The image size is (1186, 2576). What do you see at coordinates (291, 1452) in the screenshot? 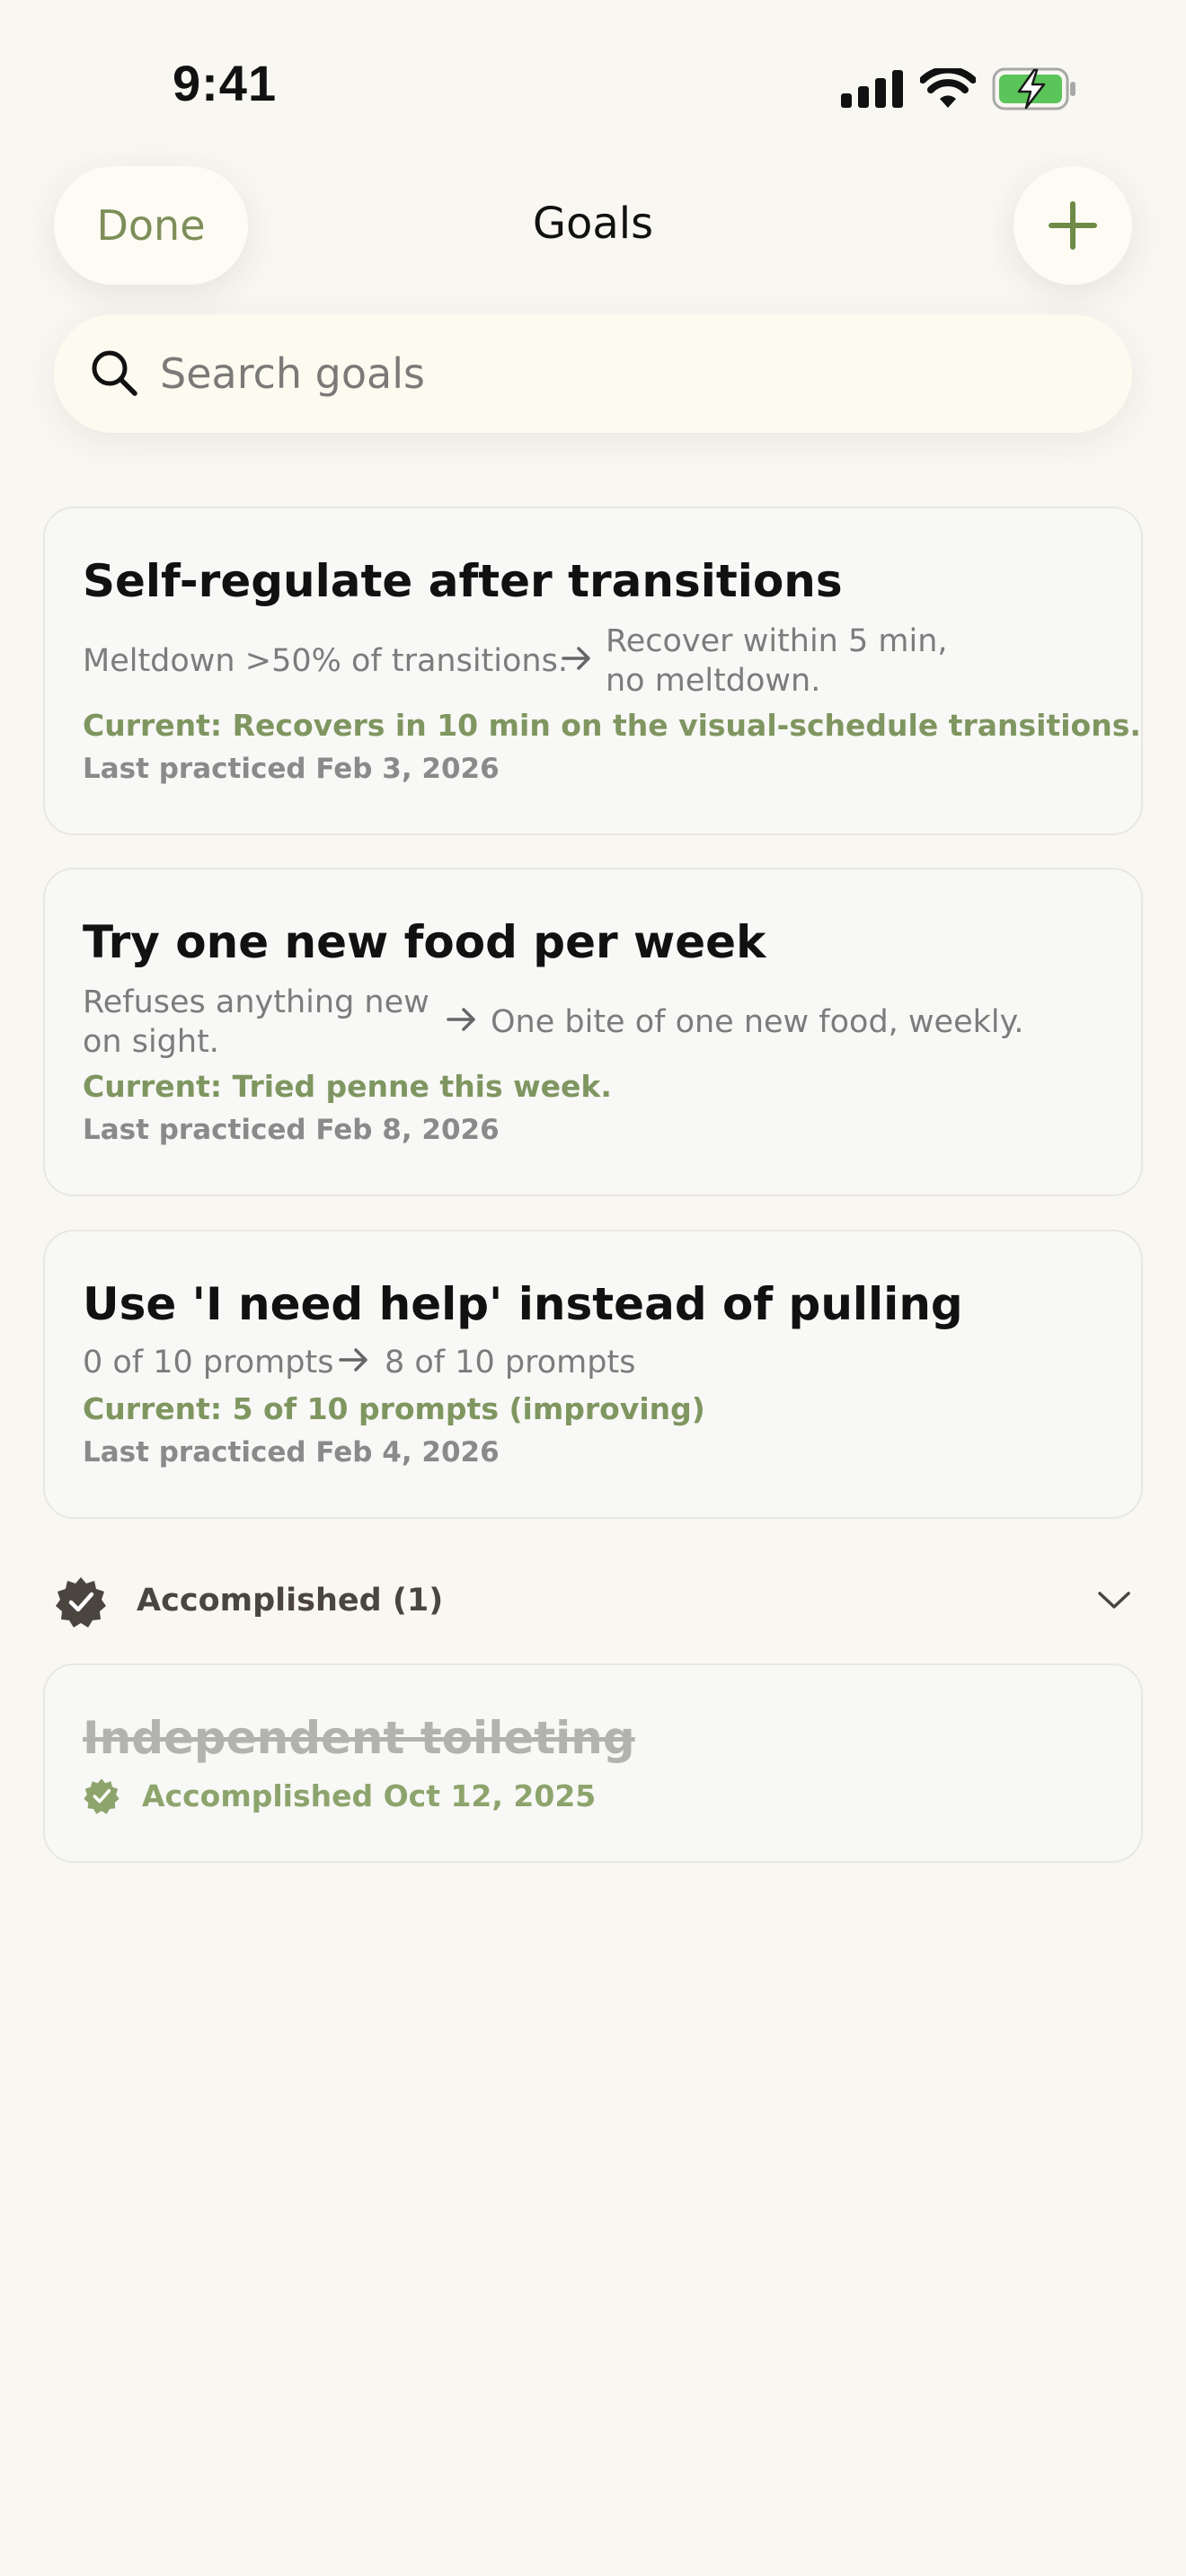
I see `goal-last-practiced: Last practiced Feb 4, 2026` at bounding box center [291, 1452].